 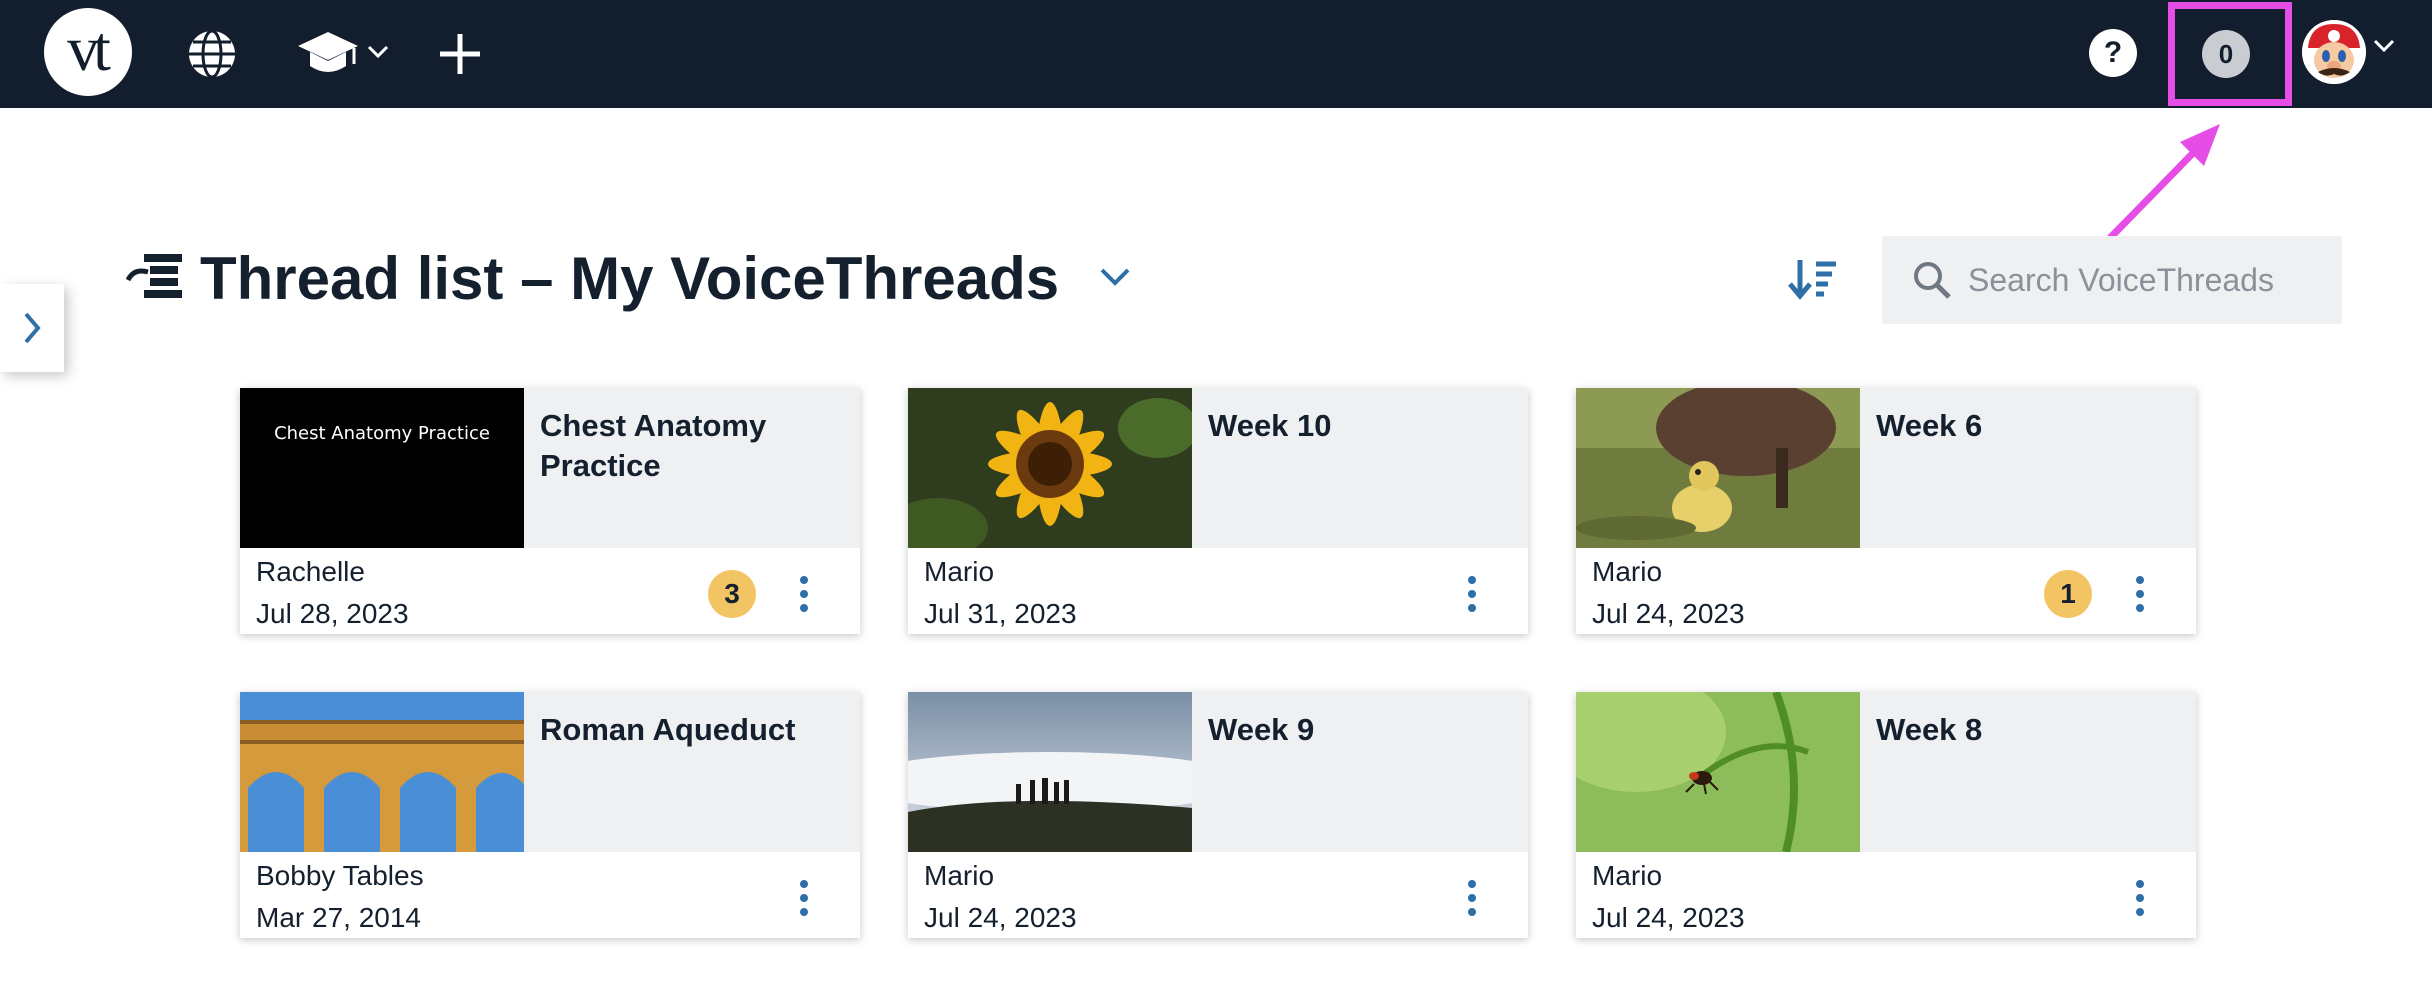 I want to click on sidebar-toggle-button, so click(x=32, y=328).